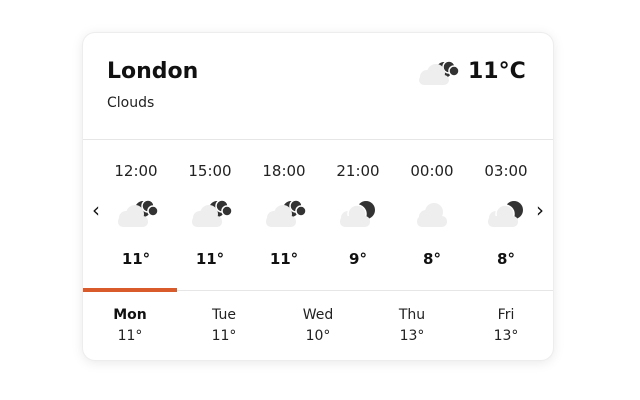  I want to click on hour-time: 00:00, so click(432, 171).